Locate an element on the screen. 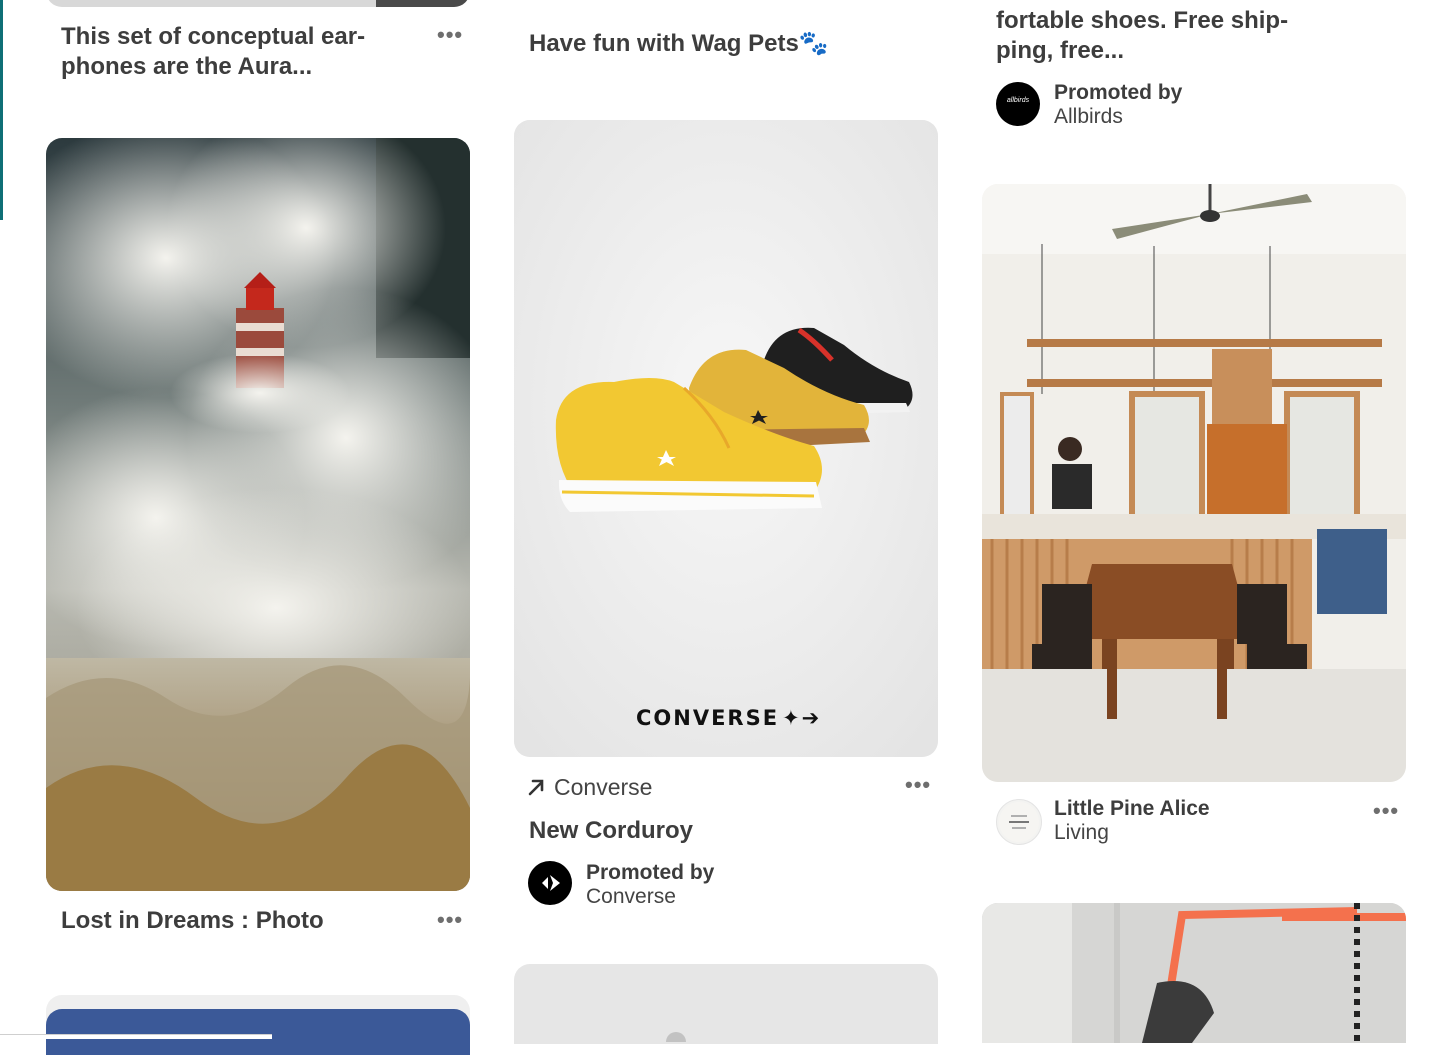  converse-pin-title: New Corduroy is located at coordinates (611, 831).